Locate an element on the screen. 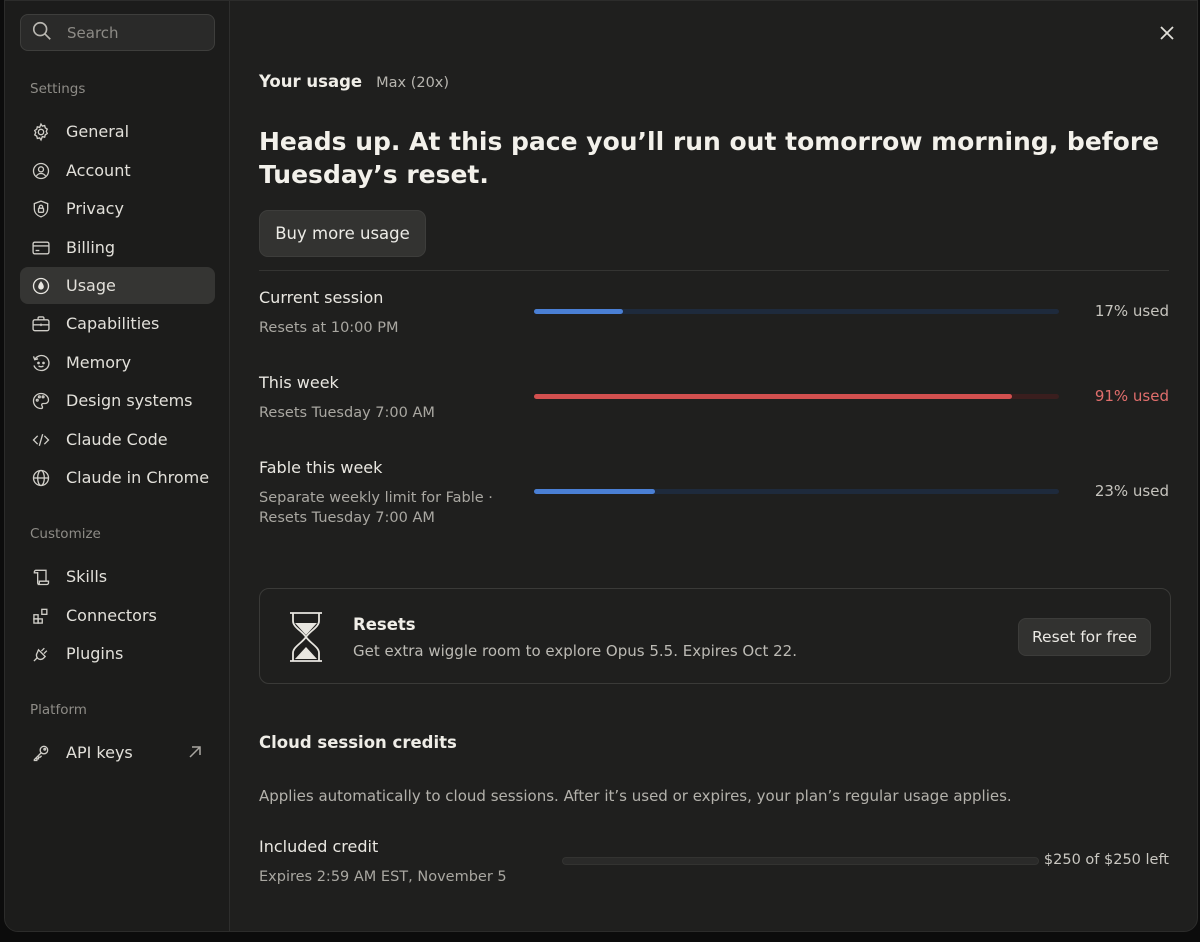 This screenshot has height=942, width=1200. search-input is located at coordinates (132, 32).